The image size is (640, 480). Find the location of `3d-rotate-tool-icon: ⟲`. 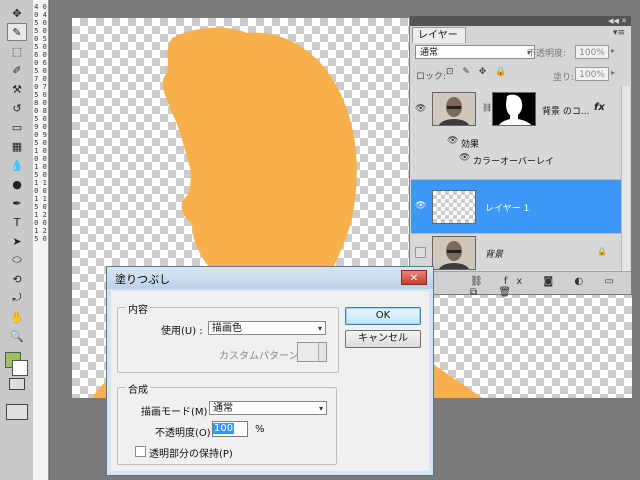

3d-rotate-tool-icon: ⟲ is located at coordinates (17, 279).